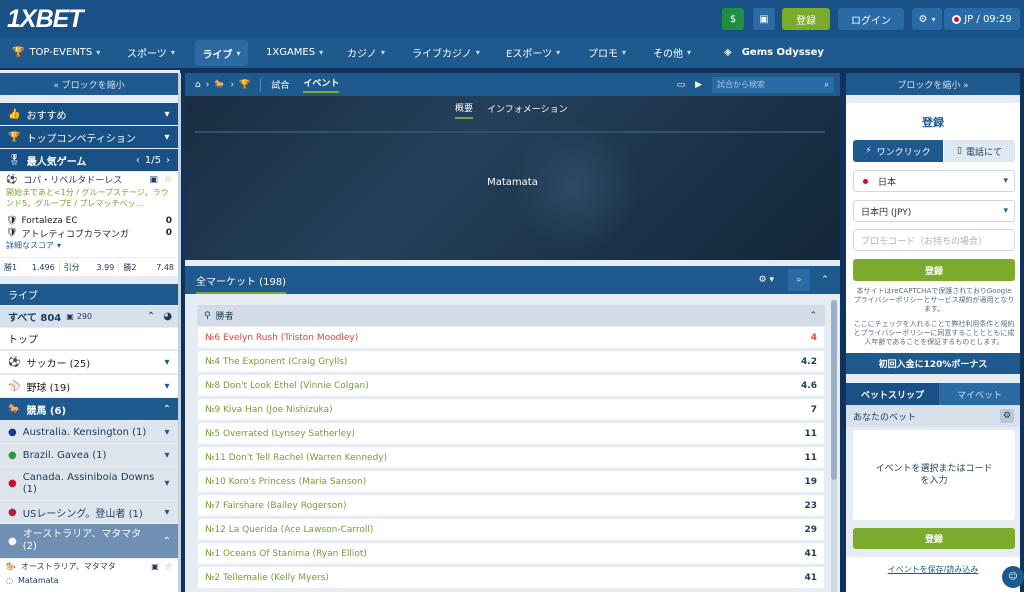  Describe the element at coordinates (151, 52) in the screenshot. I see `nav-sports: スポーツ ▾` at that location.